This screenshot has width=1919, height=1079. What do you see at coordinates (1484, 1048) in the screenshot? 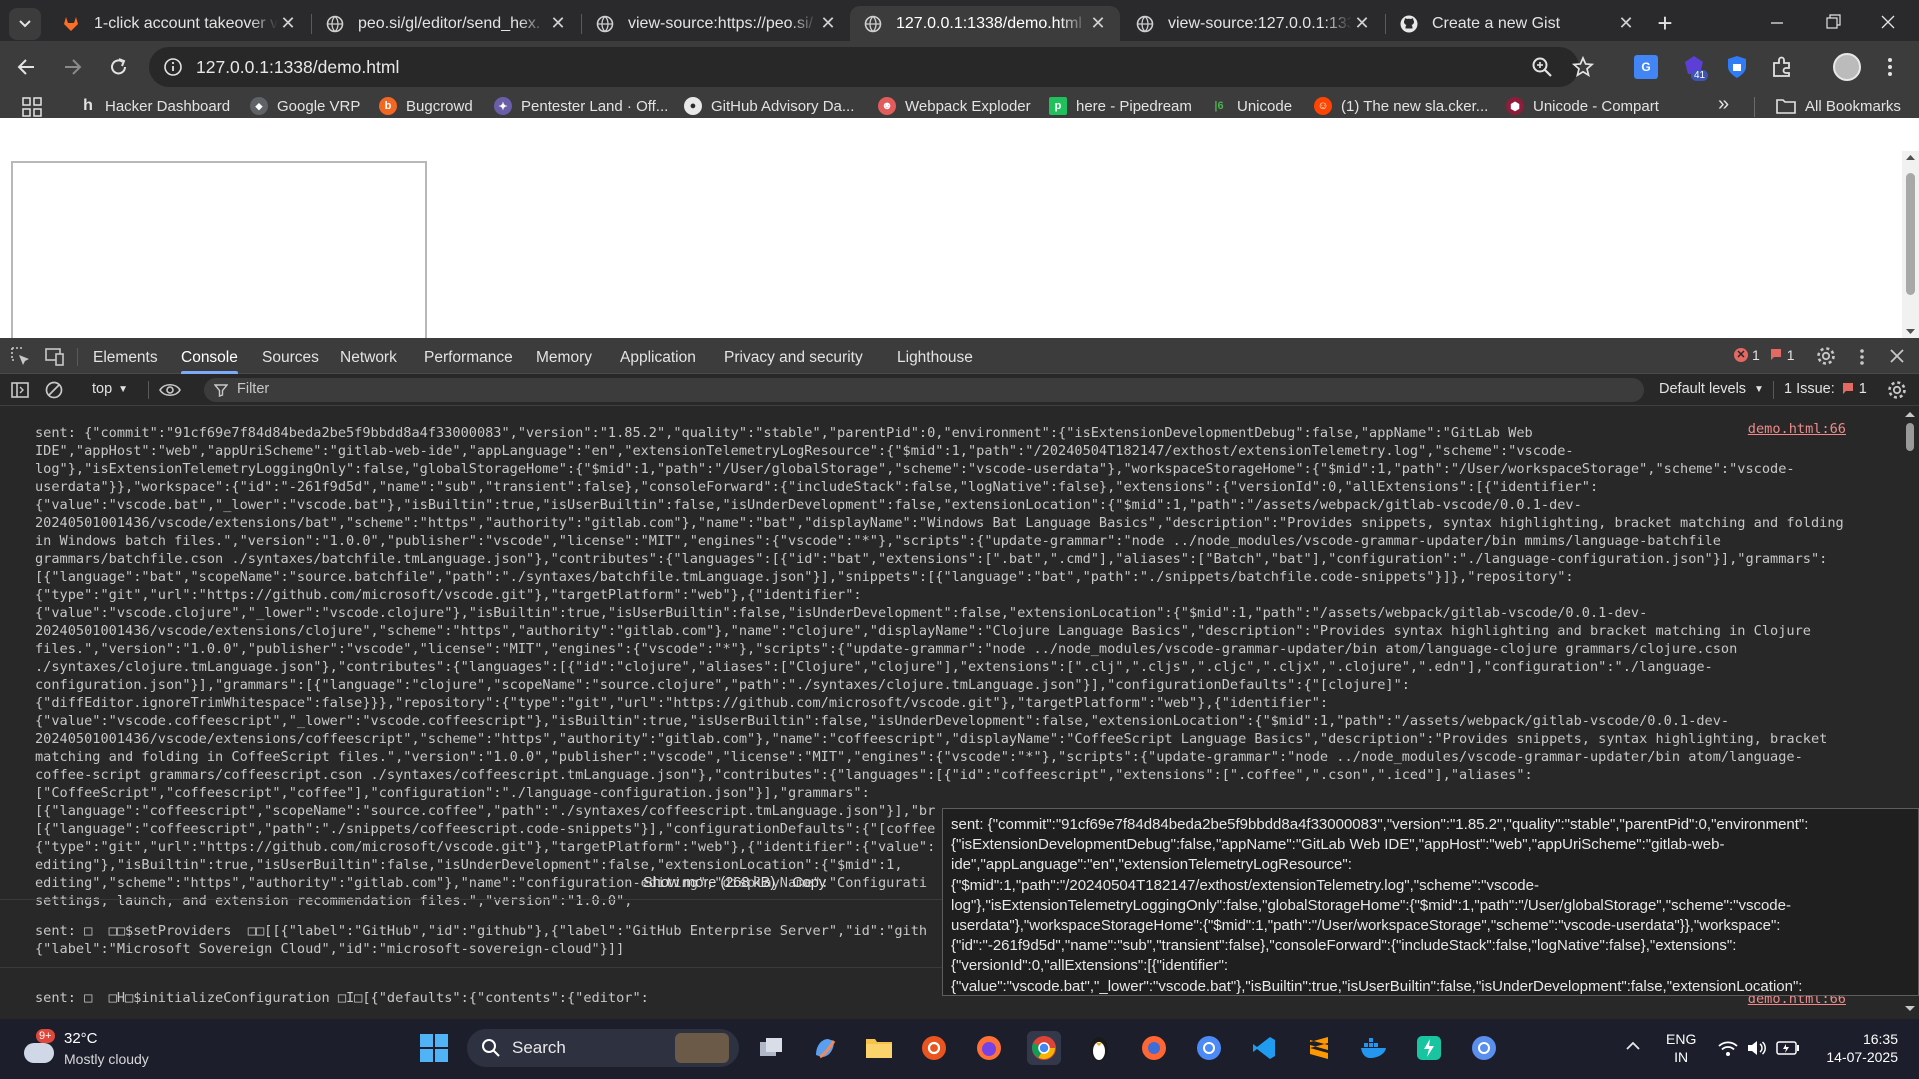
I see `chrome-canary-icon` at bounding box center [1484, 1048].